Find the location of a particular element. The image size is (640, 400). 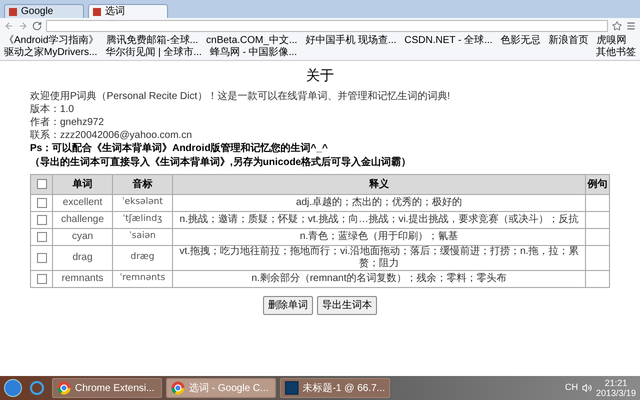

table-cell: drag is located at coordinates (82, 258).